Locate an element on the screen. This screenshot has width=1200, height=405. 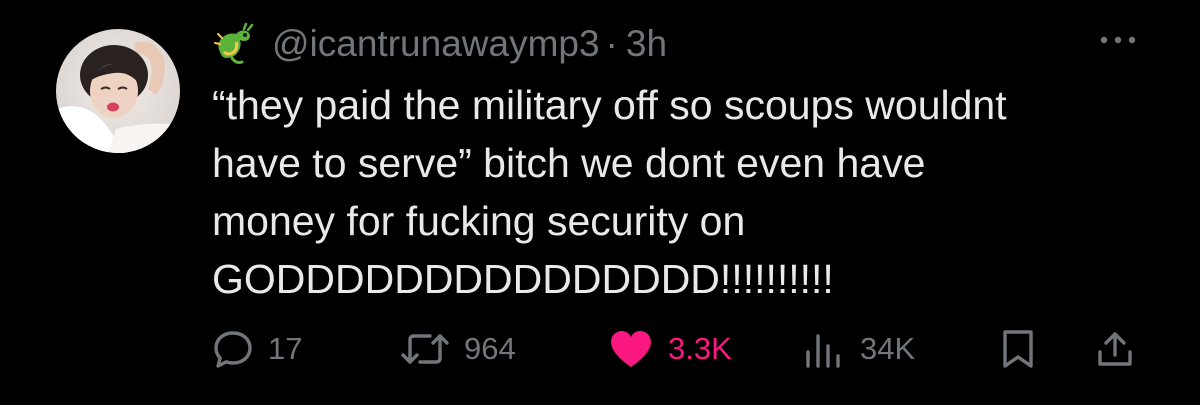
like-count: 3.3K is located at coordinates (700, 348).